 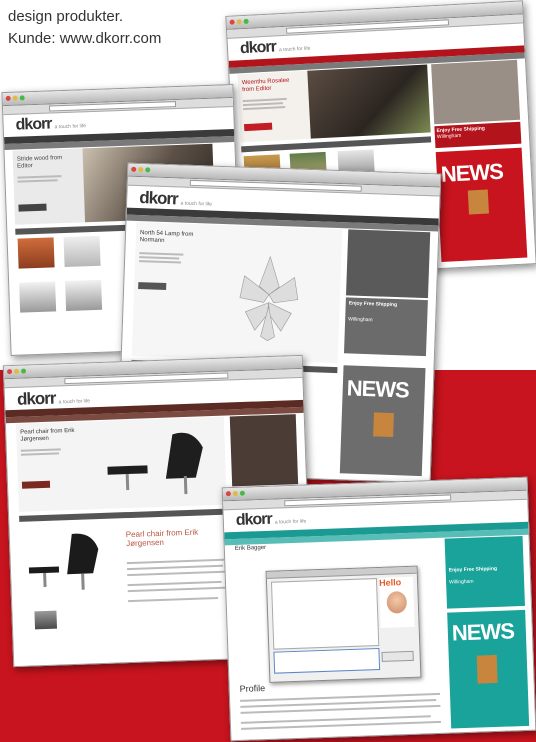 I want to click on caption-line-2: Kunde: www.dkorr.com, so click(x=85, y=38).